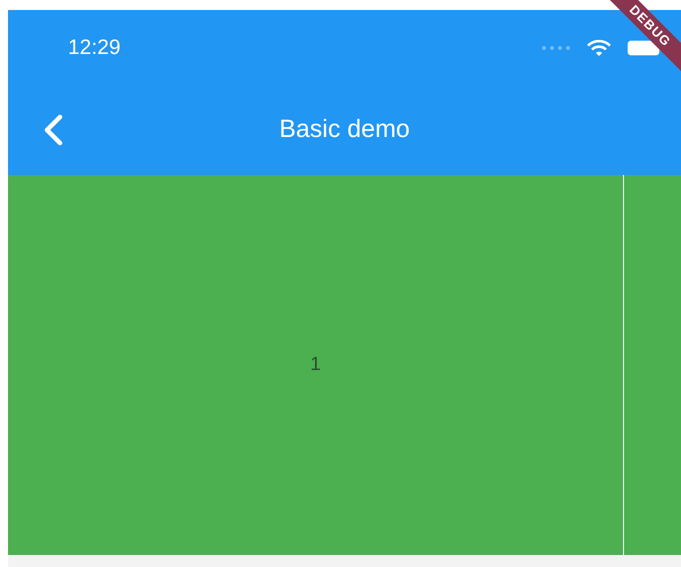  Describe the element at coordinates (556, 47) in the screenshot. I see `signal-icon` at that location.